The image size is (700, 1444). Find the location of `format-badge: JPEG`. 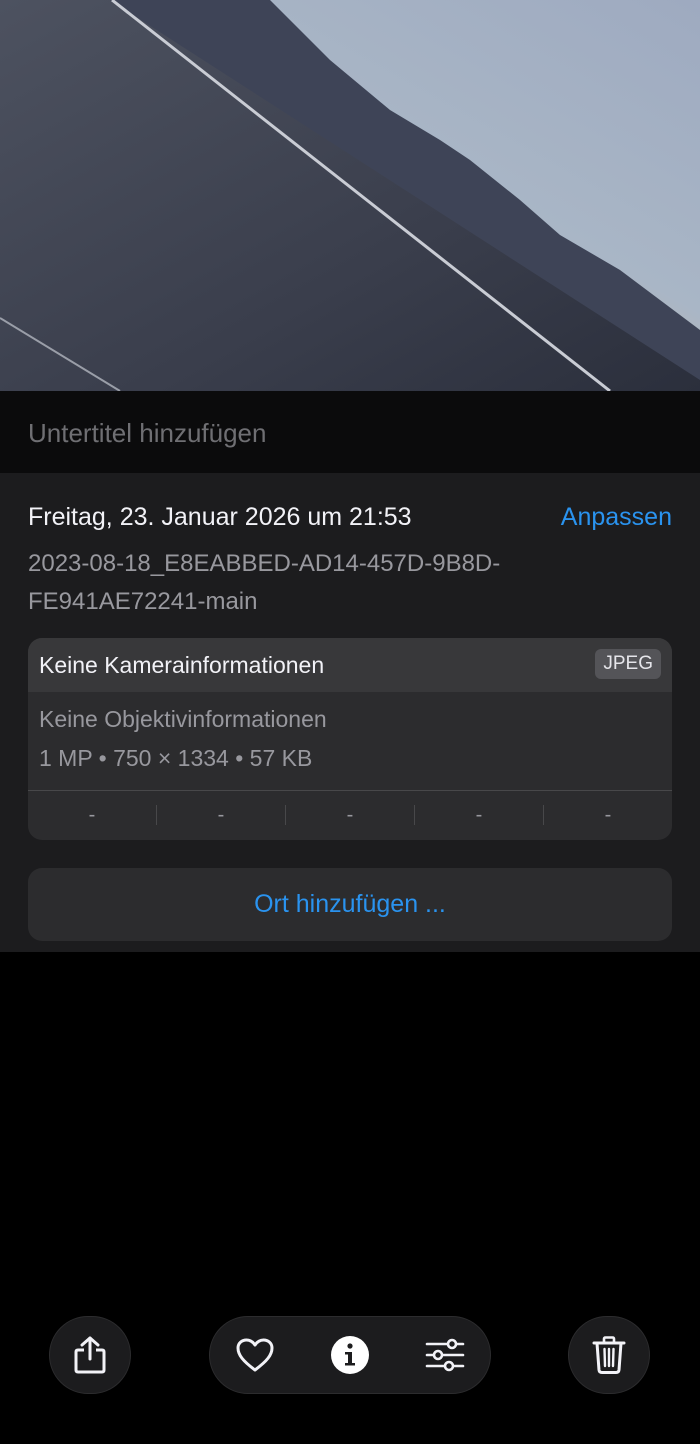

format-badge: JPEG is located at coordinates (628, 664).